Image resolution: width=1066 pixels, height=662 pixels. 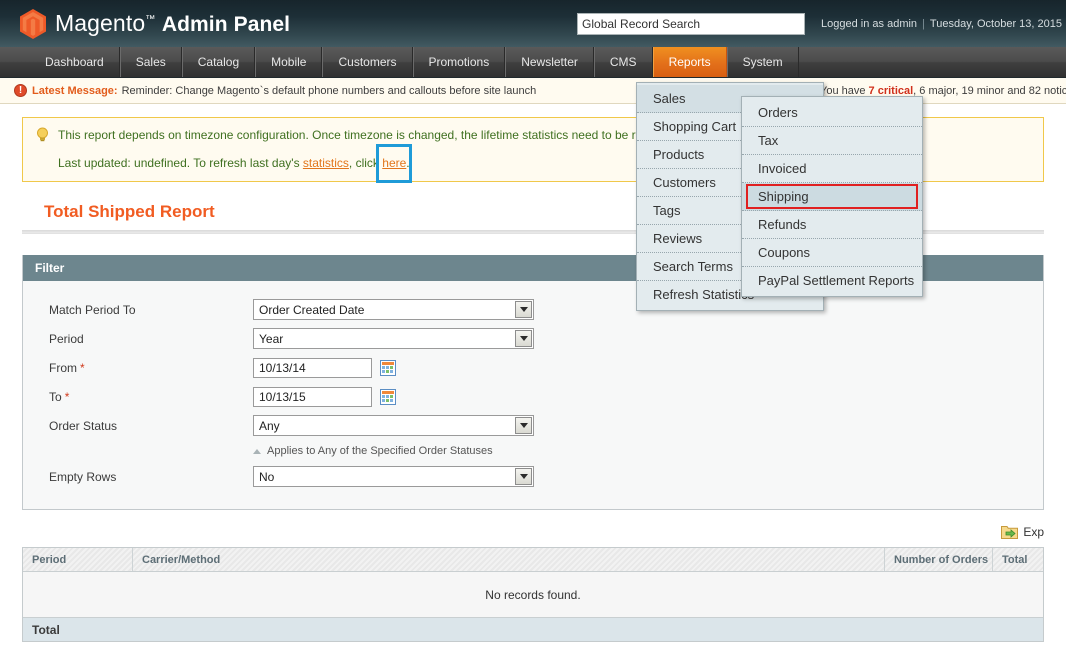 I want to click on current-date: Tuesday, October 13, 2015, so click(x=995, y=23).